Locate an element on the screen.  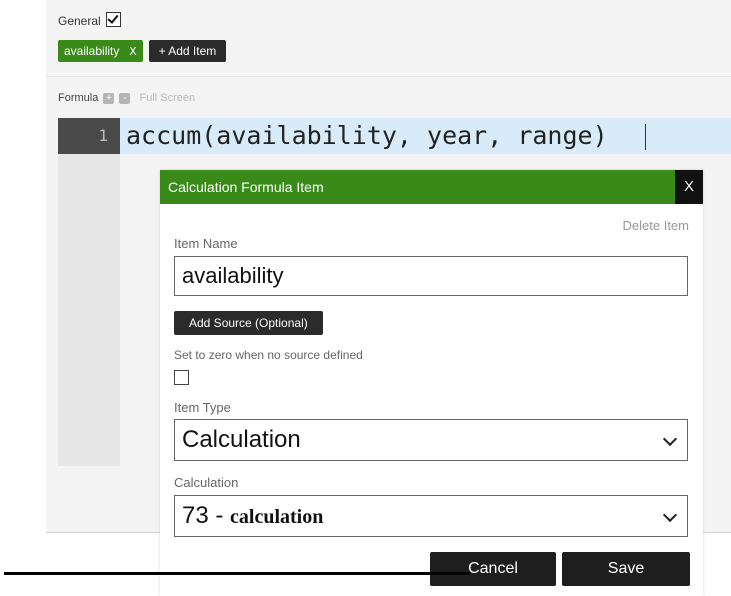
code-text: accum(availability, year, range) is located at coordinates (367, 136).